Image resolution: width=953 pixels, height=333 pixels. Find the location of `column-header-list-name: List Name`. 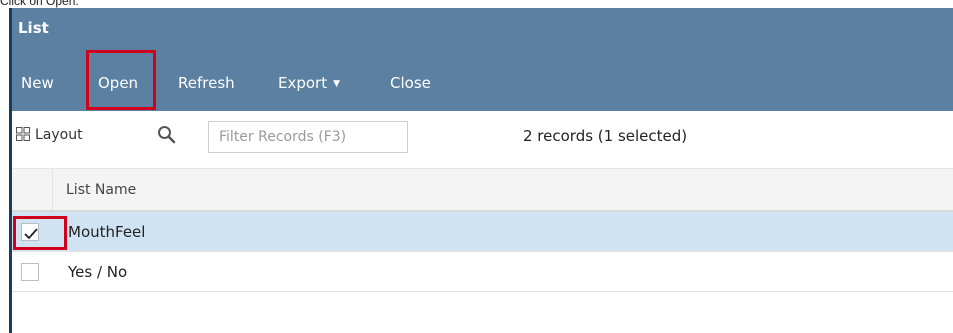

column-header-list-name: List Name is located at coordinates (101, 190).